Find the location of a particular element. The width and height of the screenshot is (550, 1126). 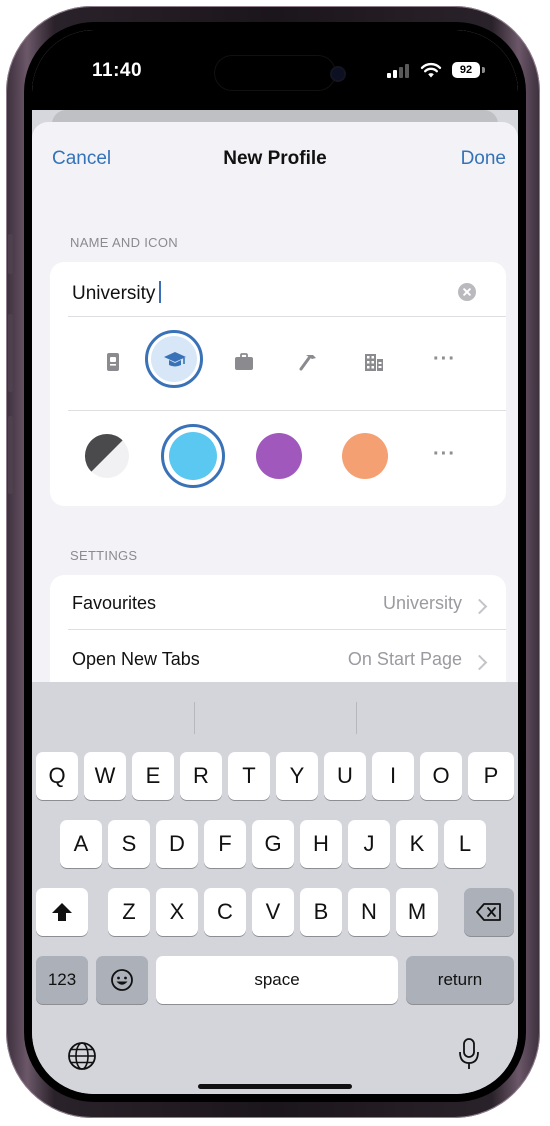

shift-icon is located at coordinates (62, 912).